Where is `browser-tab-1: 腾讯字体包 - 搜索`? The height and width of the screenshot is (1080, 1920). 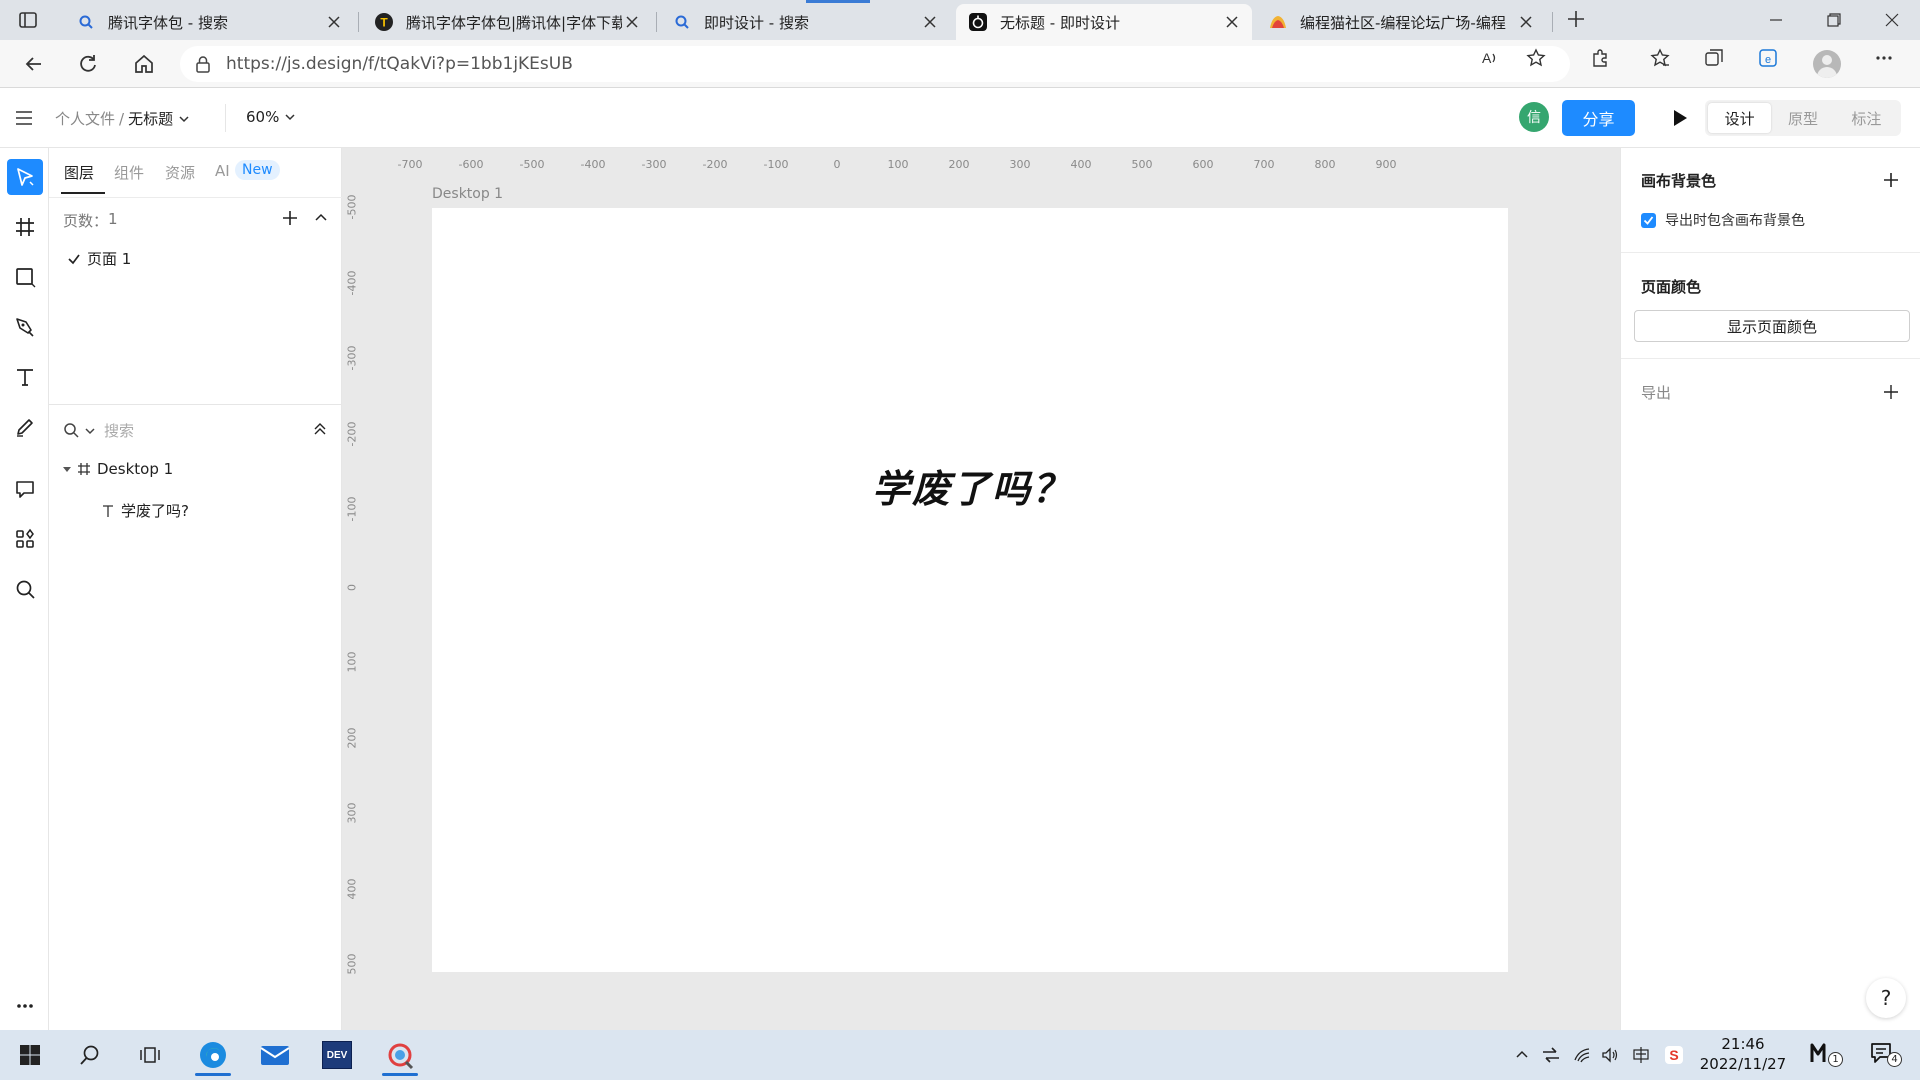 browser-tab-1: 腾讯字体包 - 搜索 is located at coordinates (209, 22).